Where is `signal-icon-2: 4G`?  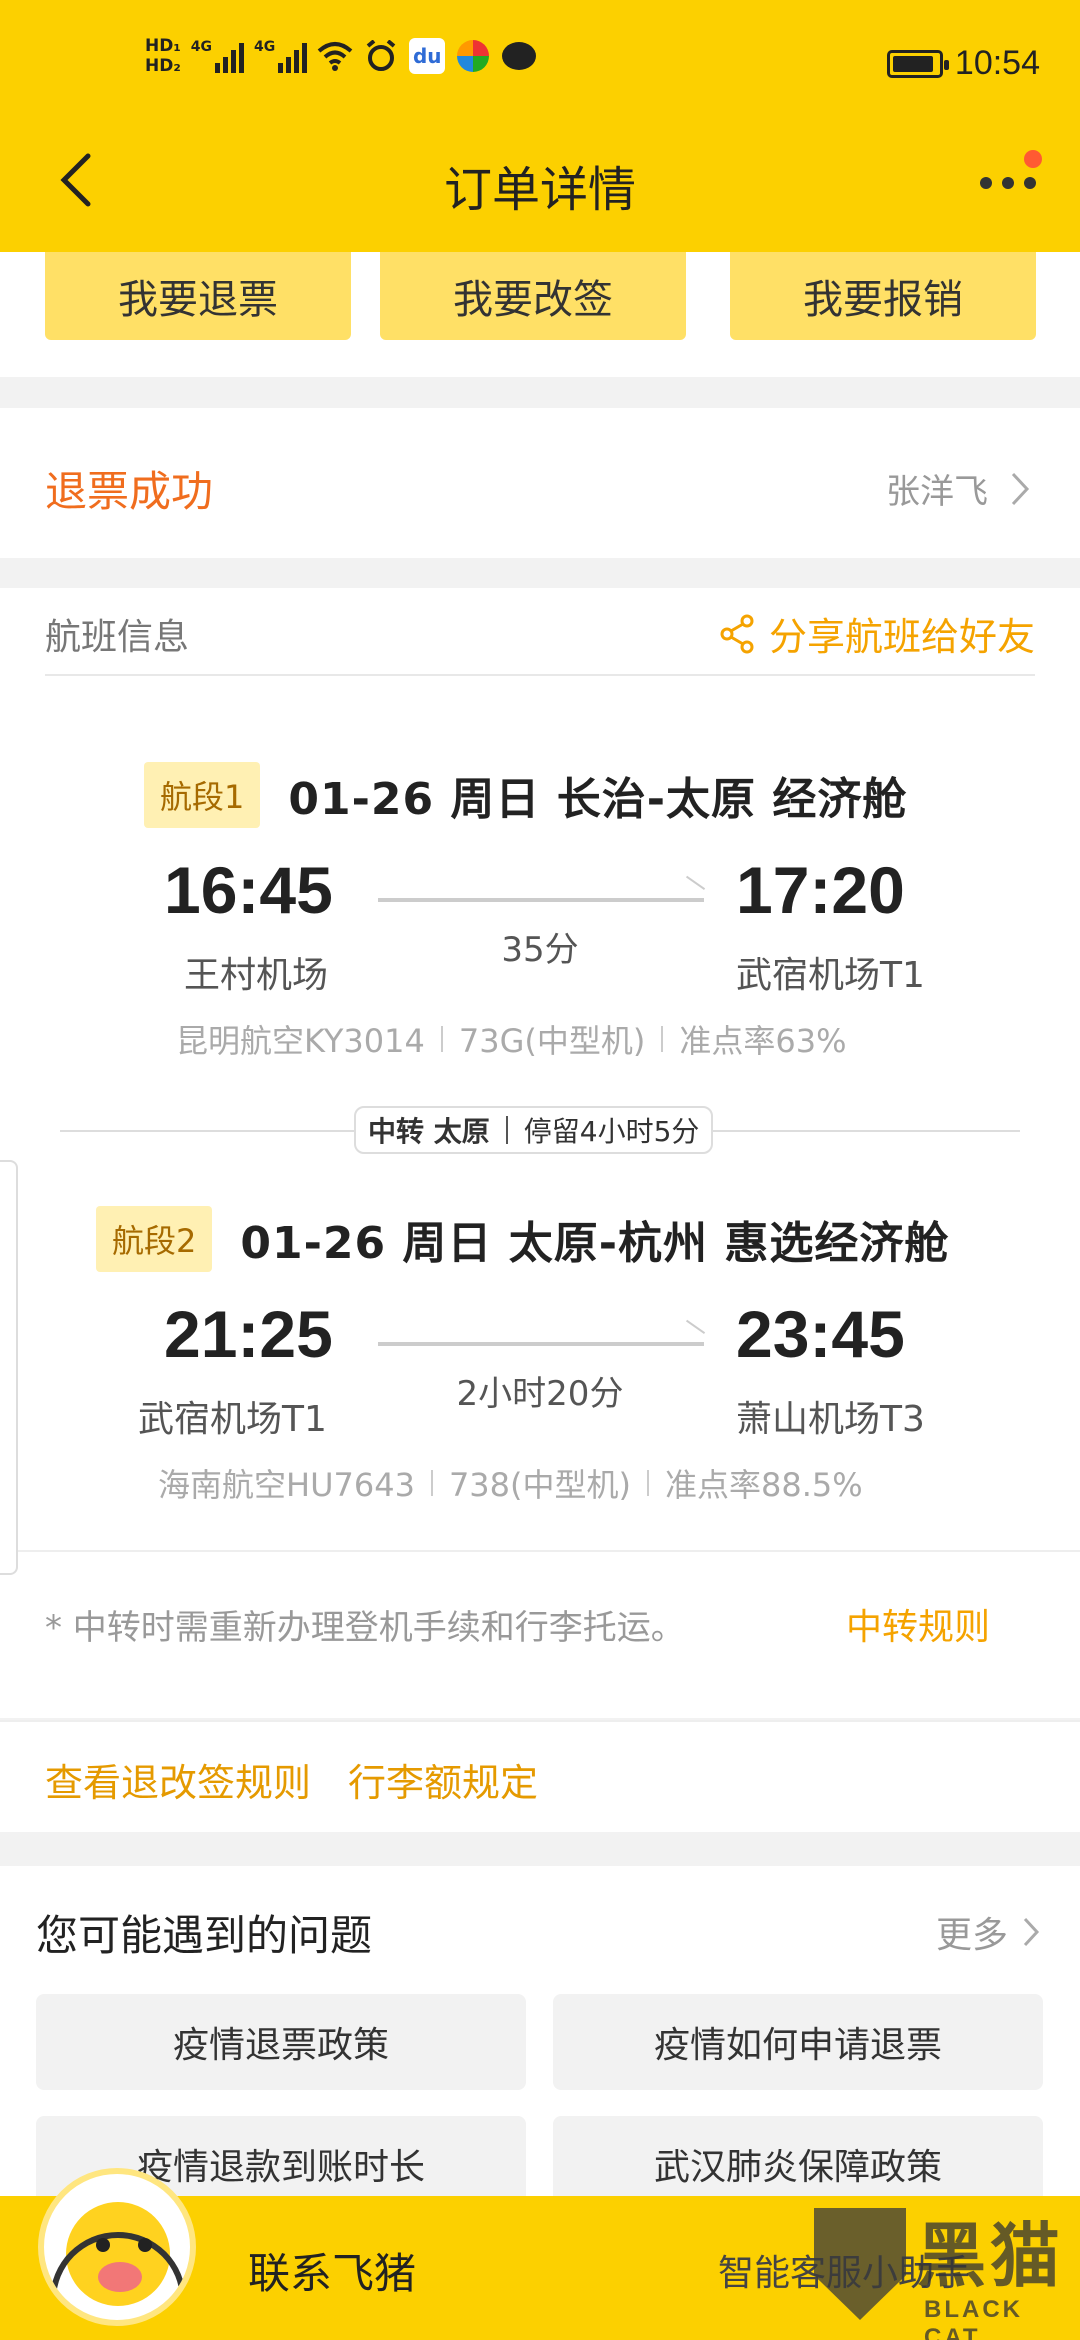 signal-icon-2: 4G is located at coordinates (281, 56).